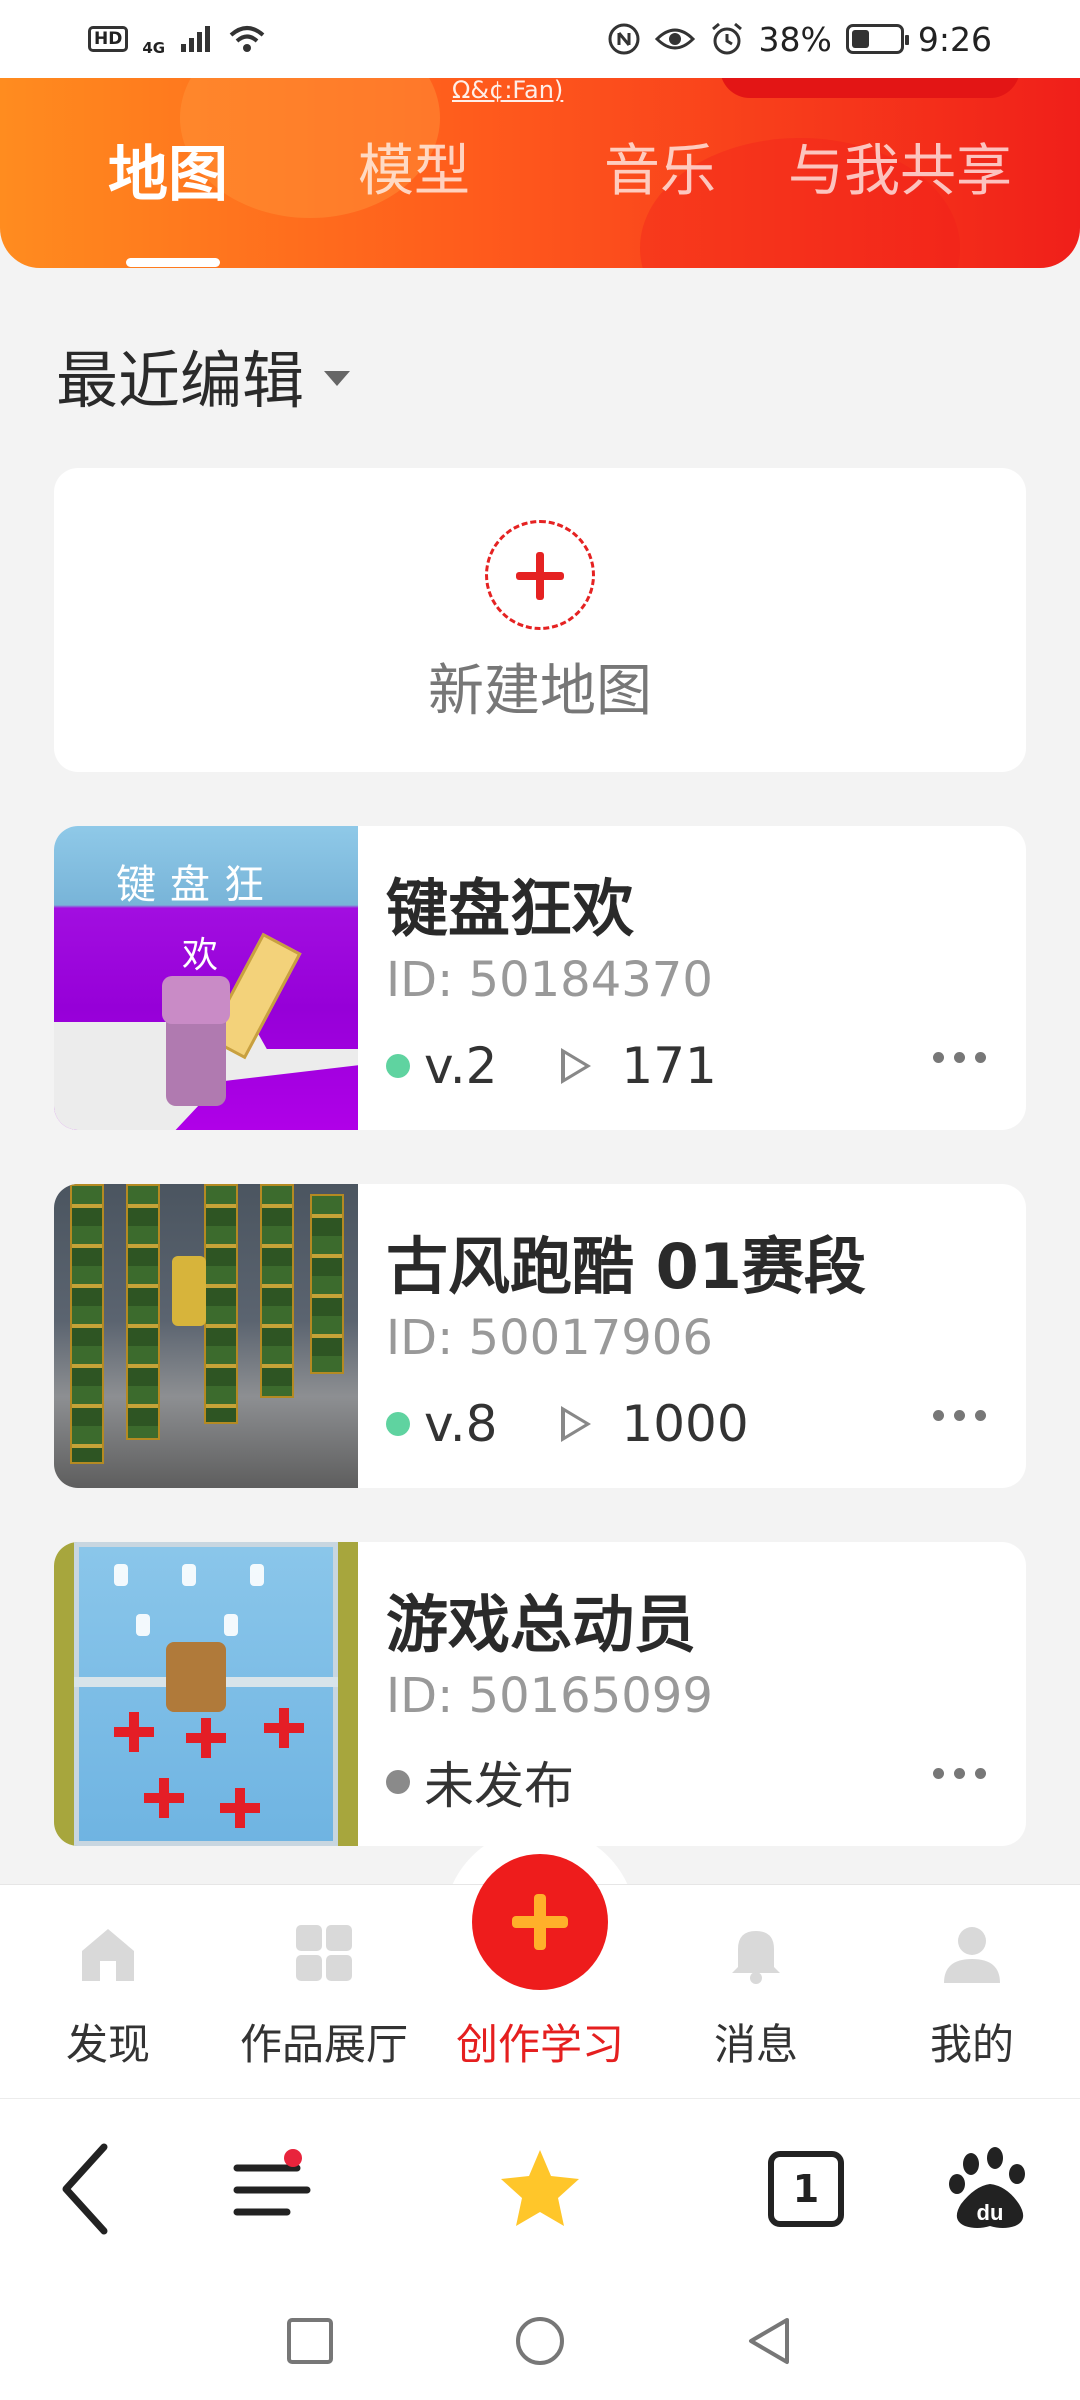 The image size is (1080, 2400). Describe the element at coordinates (499, 1786) in the screenshot. I see `unpublished-label: 未发布` at that location.